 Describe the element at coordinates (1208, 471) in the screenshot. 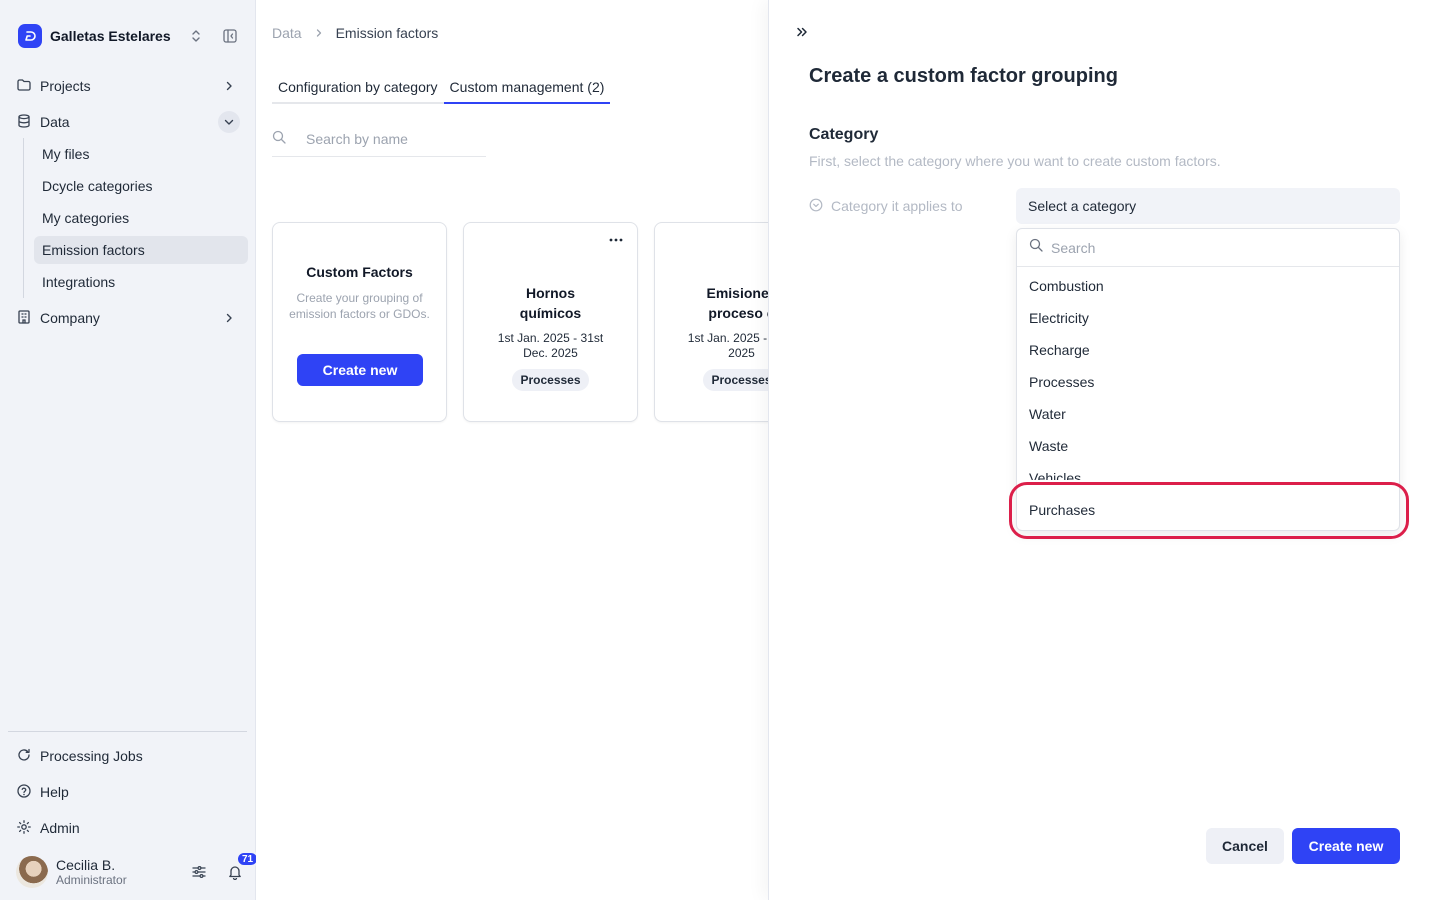

I see `option-vehicles: Vehicles` at that location.